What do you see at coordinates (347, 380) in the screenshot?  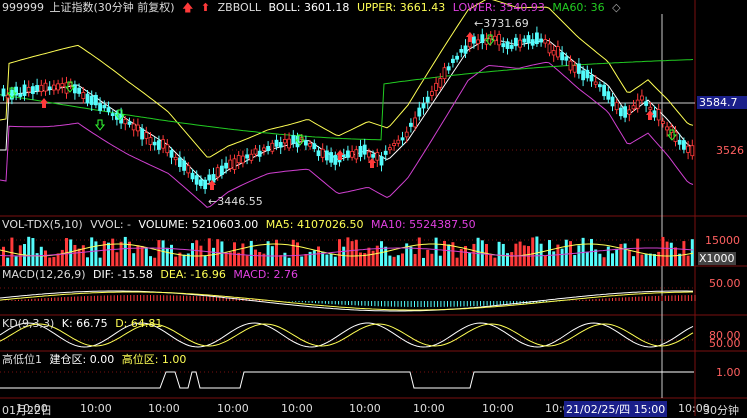 I see `hl-step-line` at bounding box center [347, 380].